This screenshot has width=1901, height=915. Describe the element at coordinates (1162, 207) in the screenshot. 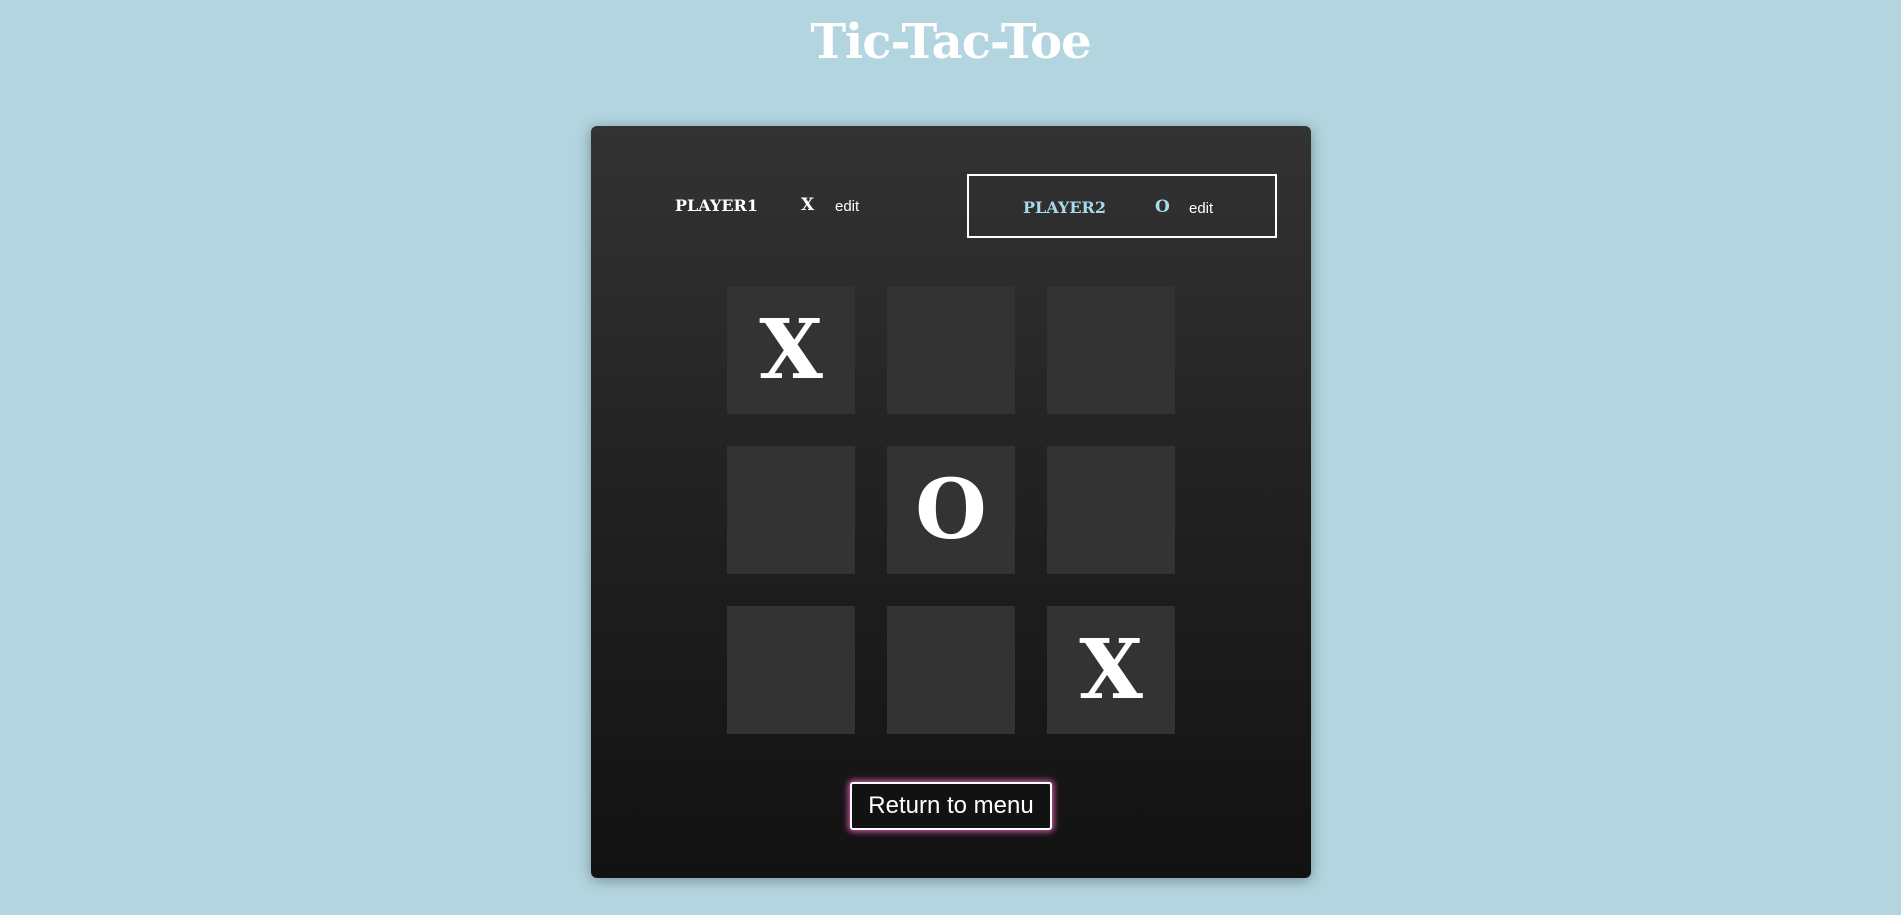

I see `player2-symbol: O` at that location.